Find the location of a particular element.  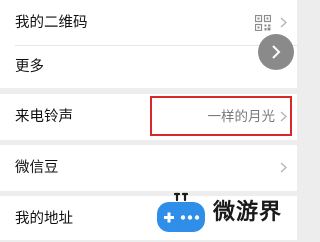

row-label: 我的地址 is located at coordinates (44, 219).